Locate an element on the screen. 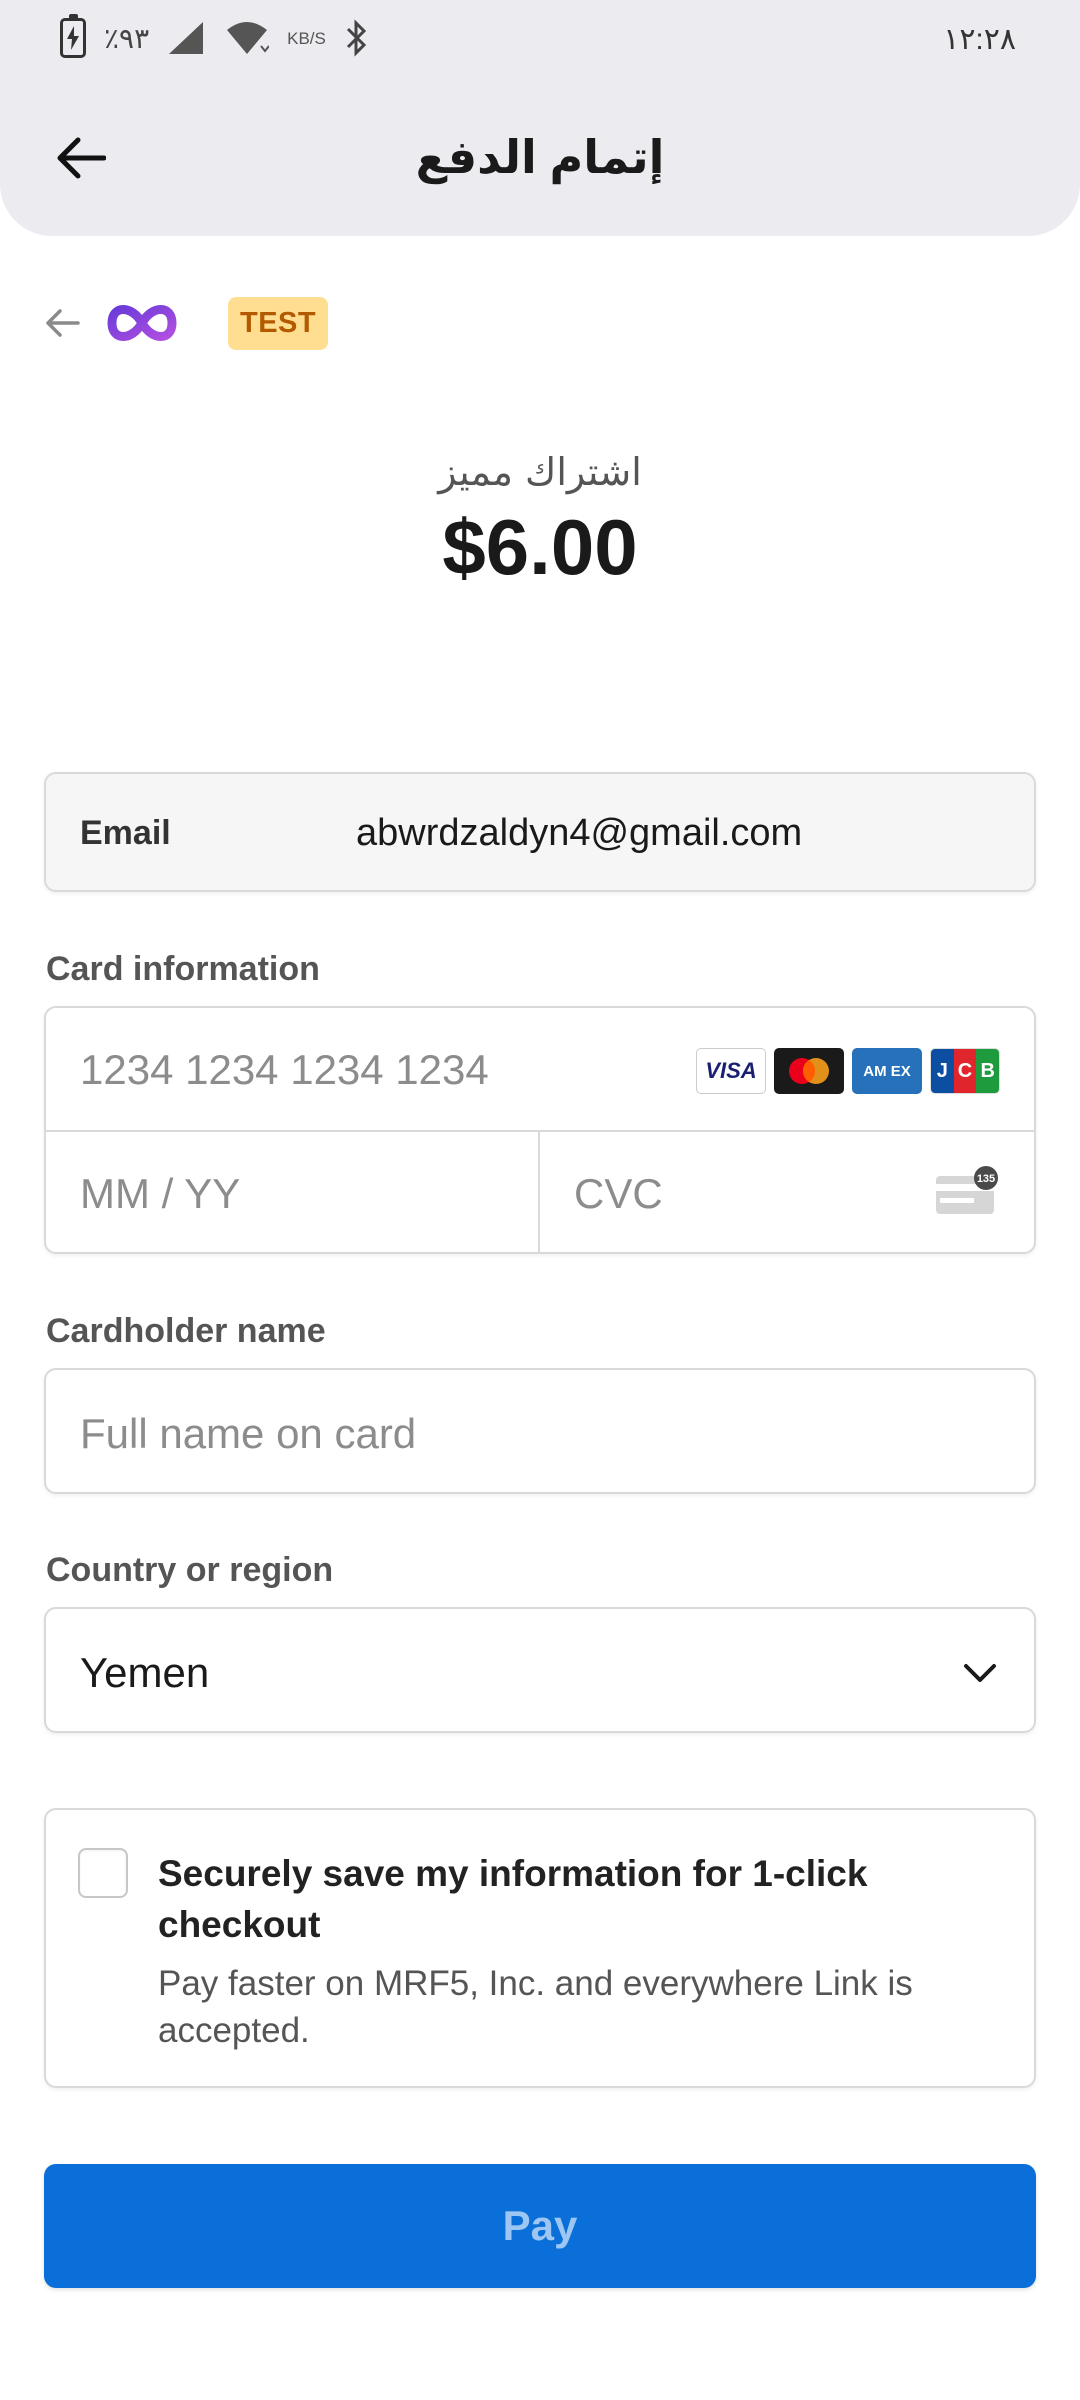 The image size is (1080, 2400). card-number-placeholder: 1234 1234 1234 1234 is located at coordinates (284, 1069).